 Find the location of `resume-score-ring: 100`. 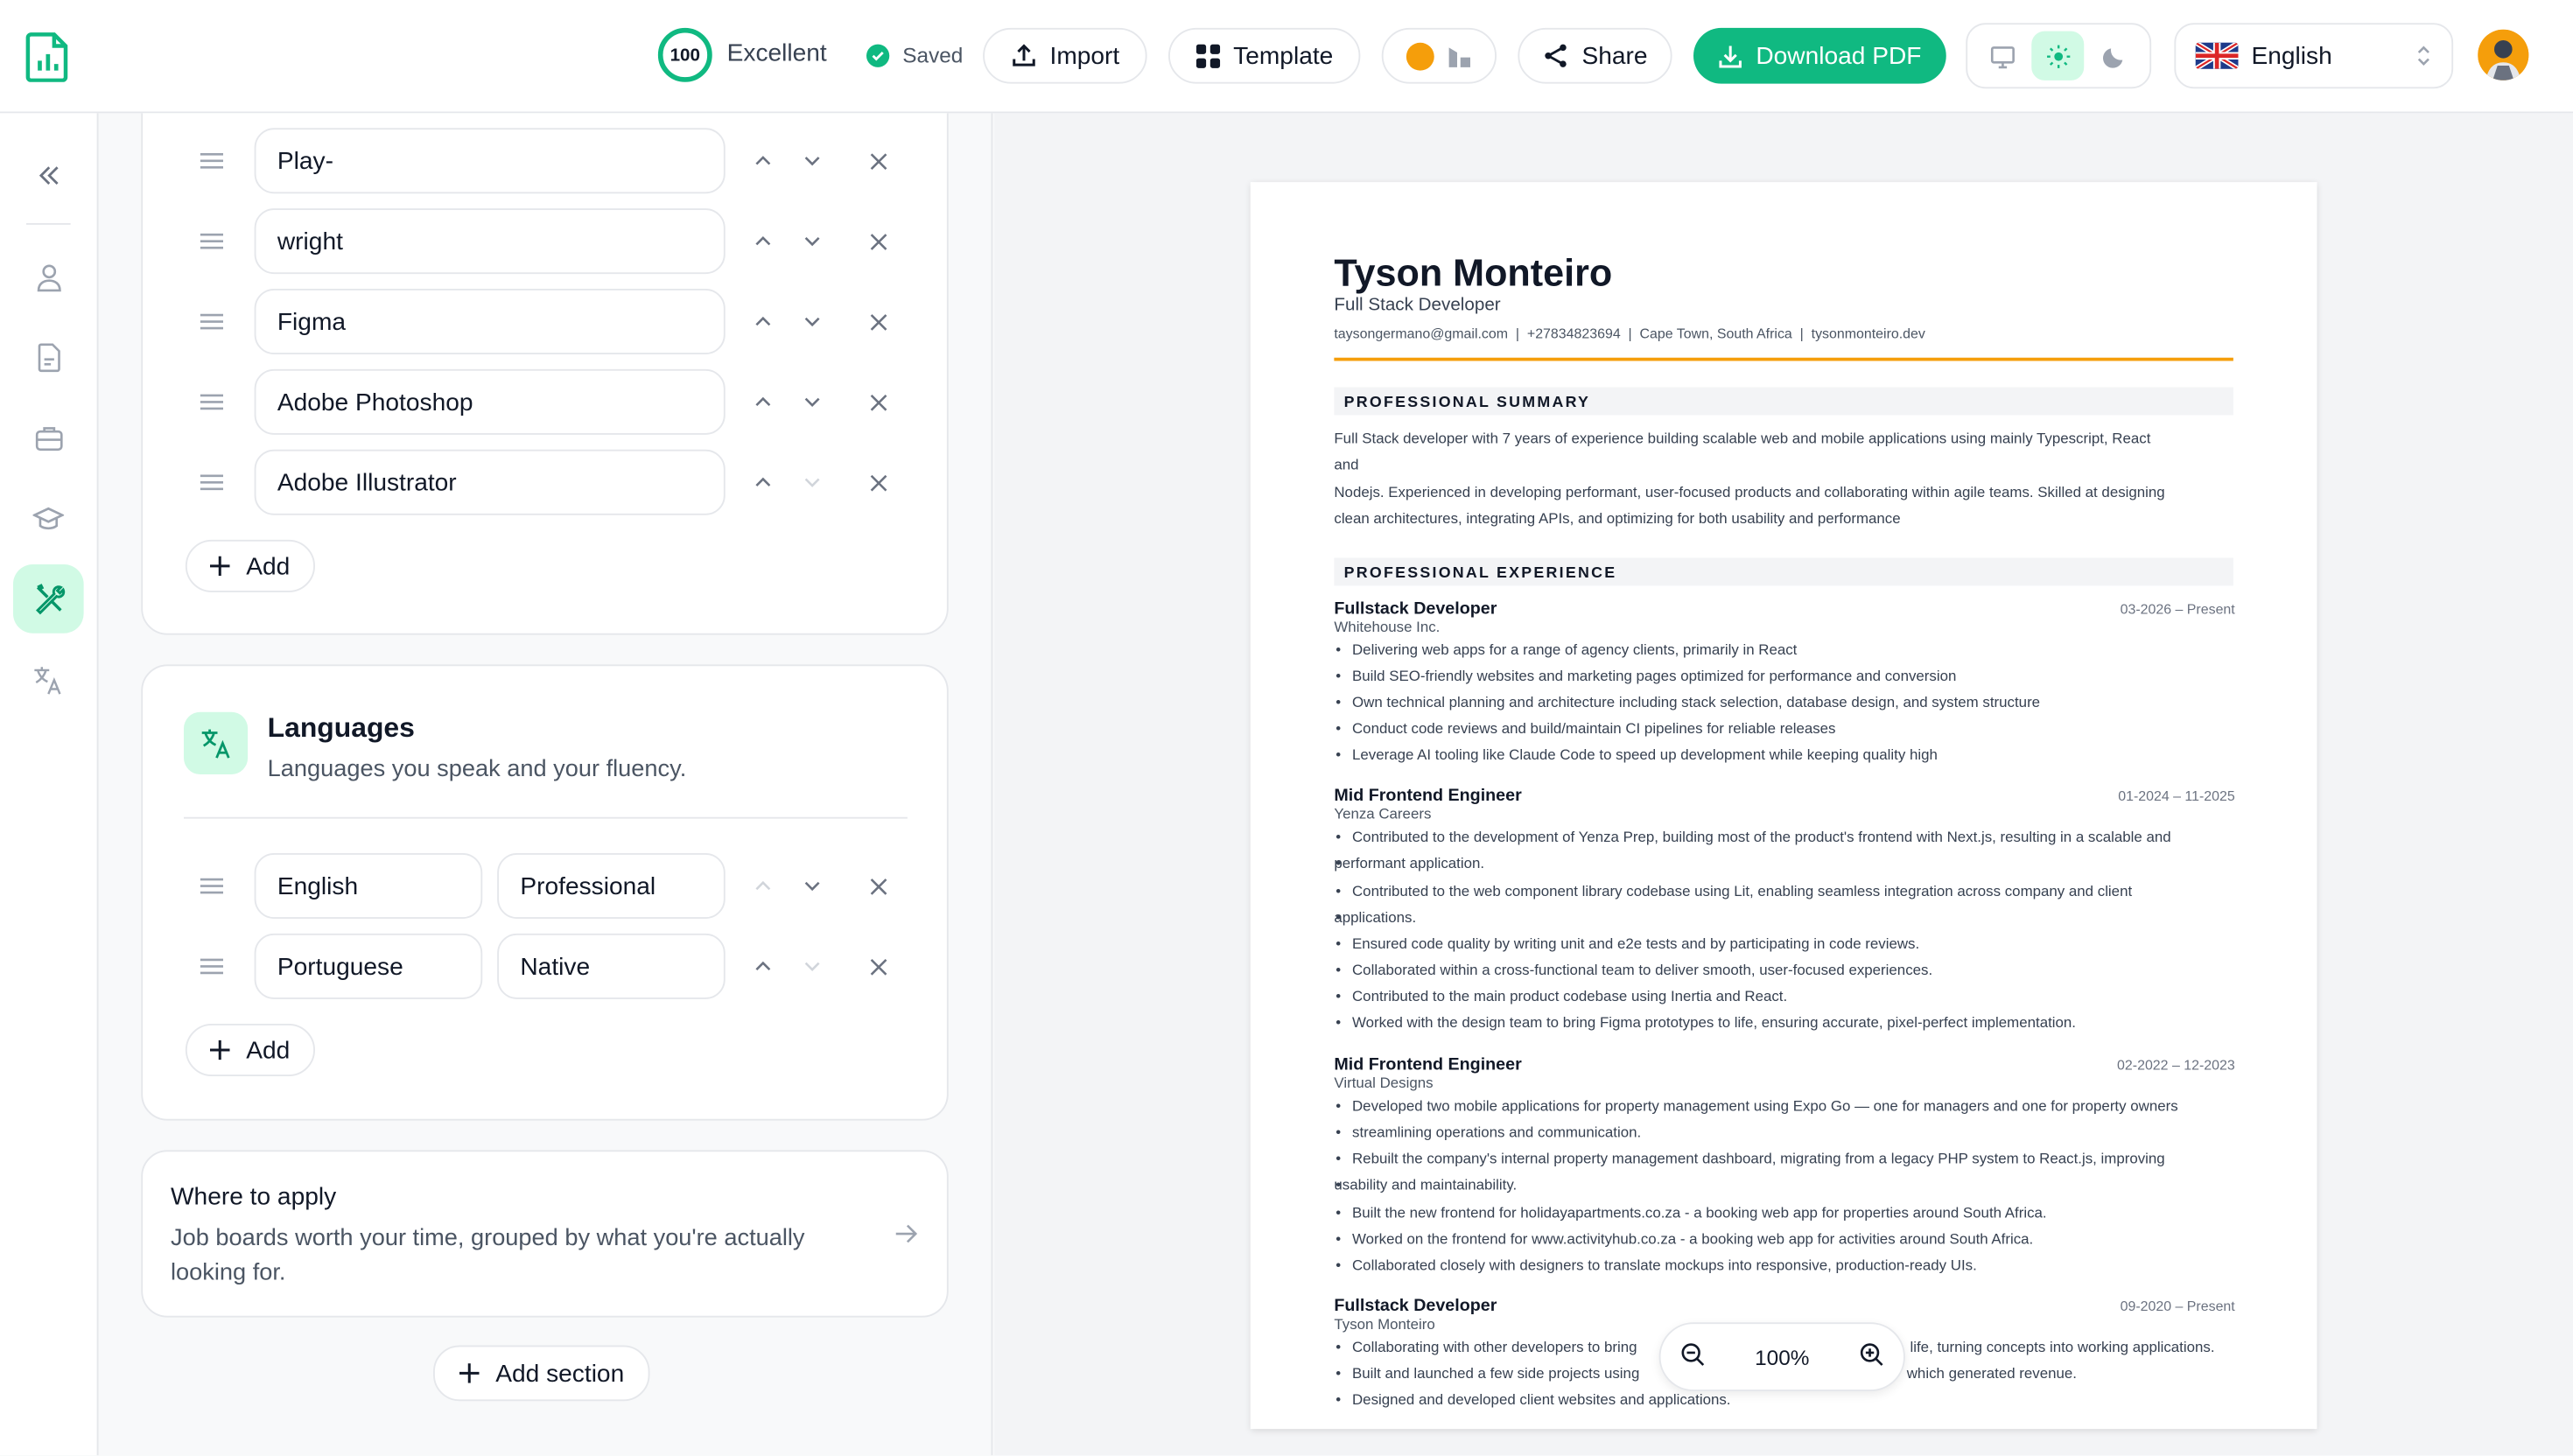

resume-score-ring: 100 is located at coordinates (684, 54).